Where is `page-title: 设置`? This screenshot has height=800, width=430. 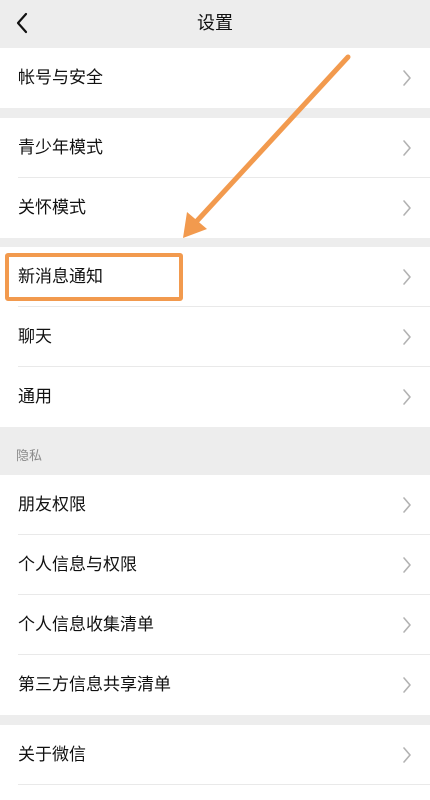
page-title: 设置 is located at coordinates (215, 23).